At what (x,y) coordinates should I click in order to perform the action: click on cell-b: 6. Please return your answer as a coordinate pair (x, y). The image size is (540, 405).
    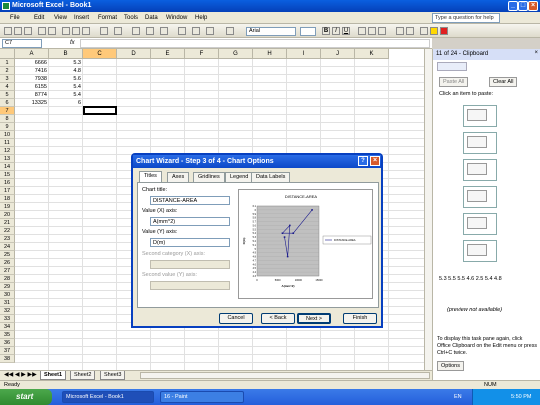
    Looking at the image, I should click on (66, 103).